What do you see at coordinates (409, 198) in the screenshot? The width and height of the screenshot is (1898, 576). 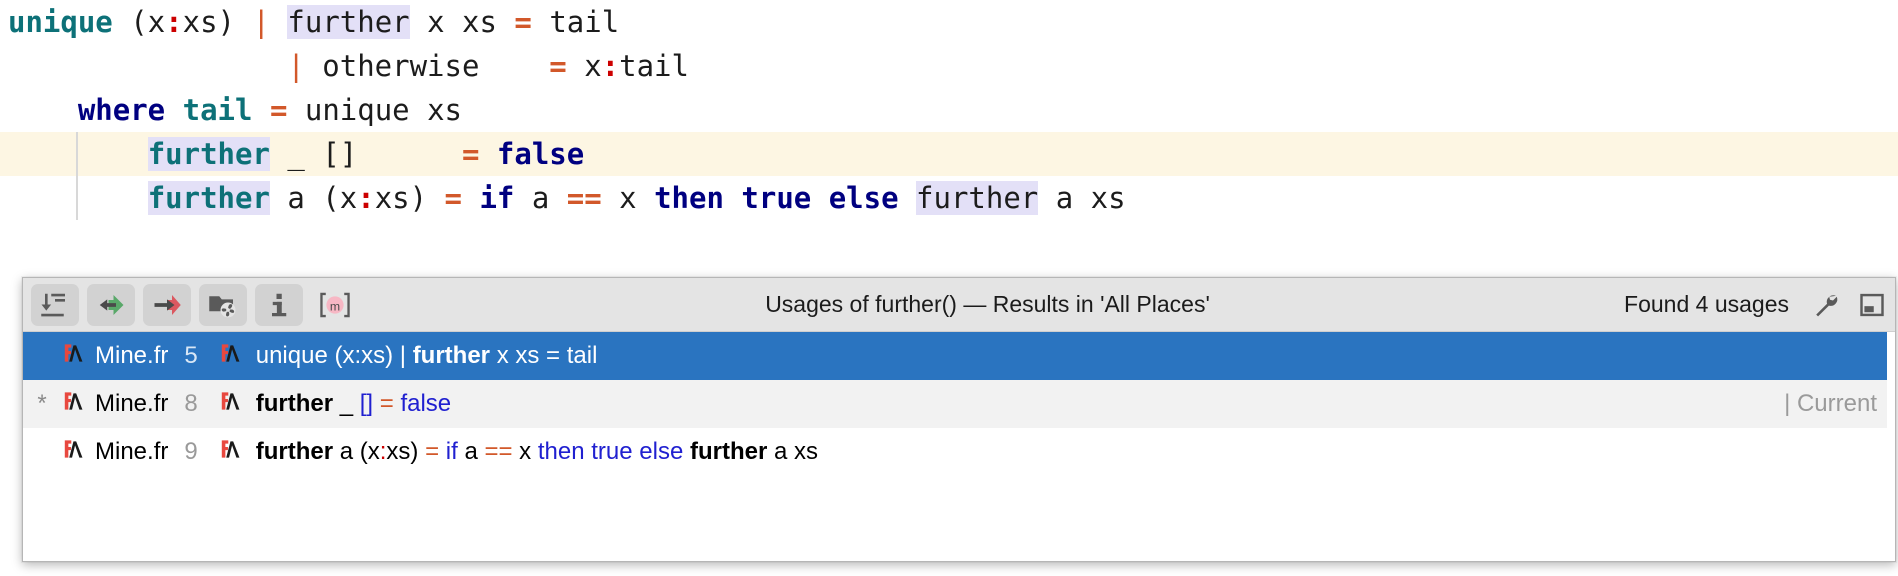 I see `code-token: xs)` at bounding box center [409, 198].